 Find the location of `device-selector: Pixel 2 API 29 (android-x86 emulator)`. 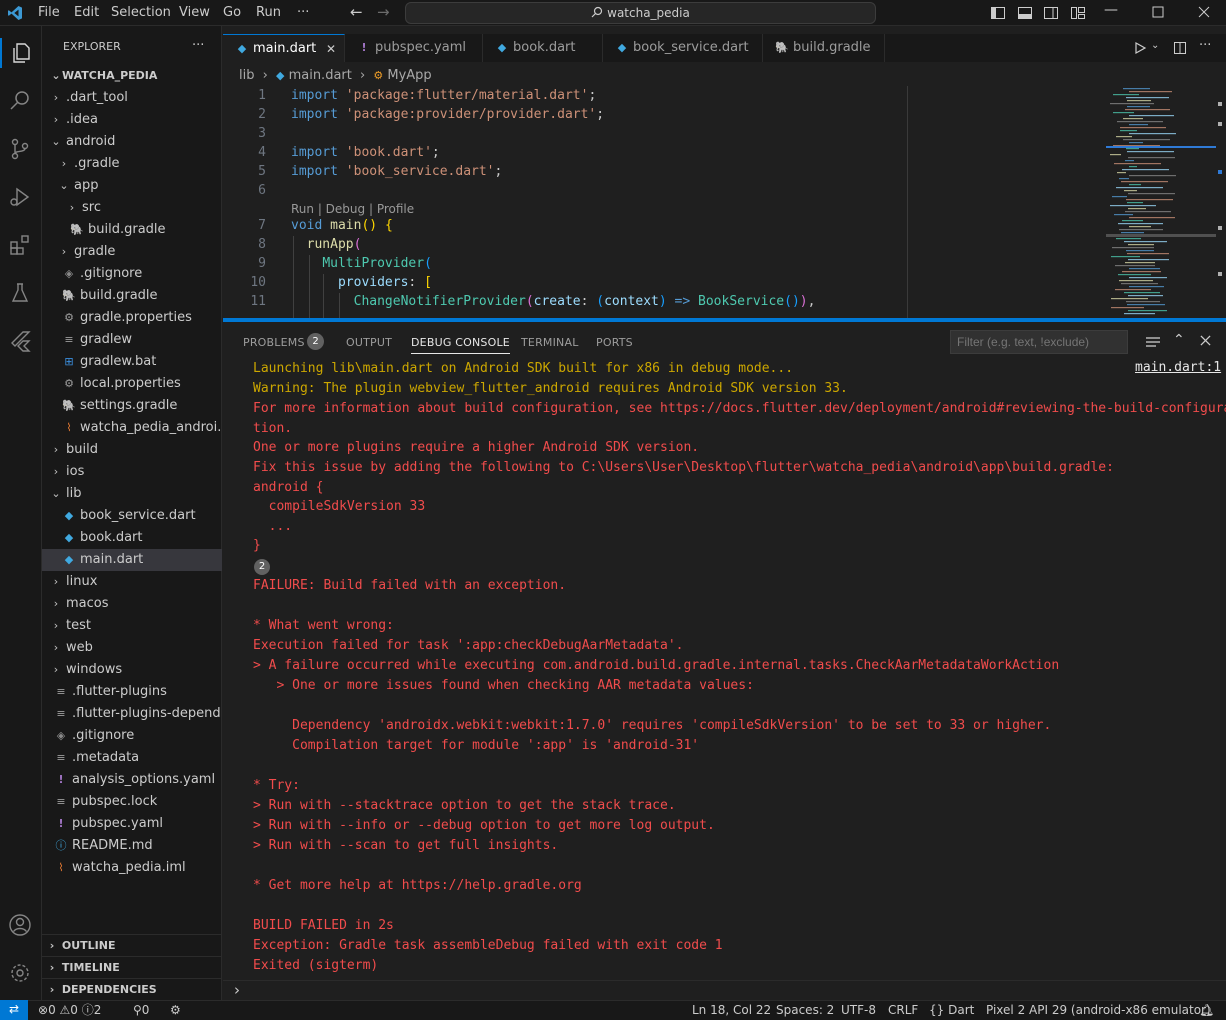

device-selector: Pixel 2 API 29 (android-x86 emulator) is located at coordinates (1098, 1010).